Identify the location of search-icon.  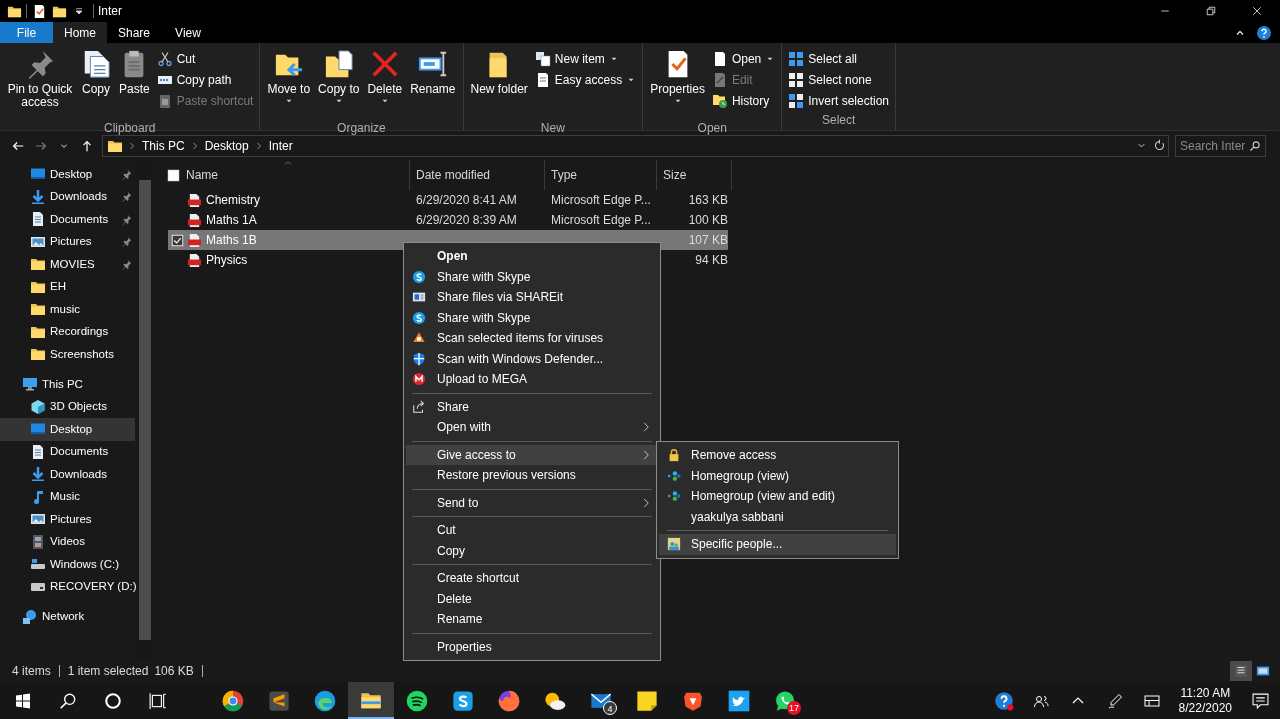
(67, 700).